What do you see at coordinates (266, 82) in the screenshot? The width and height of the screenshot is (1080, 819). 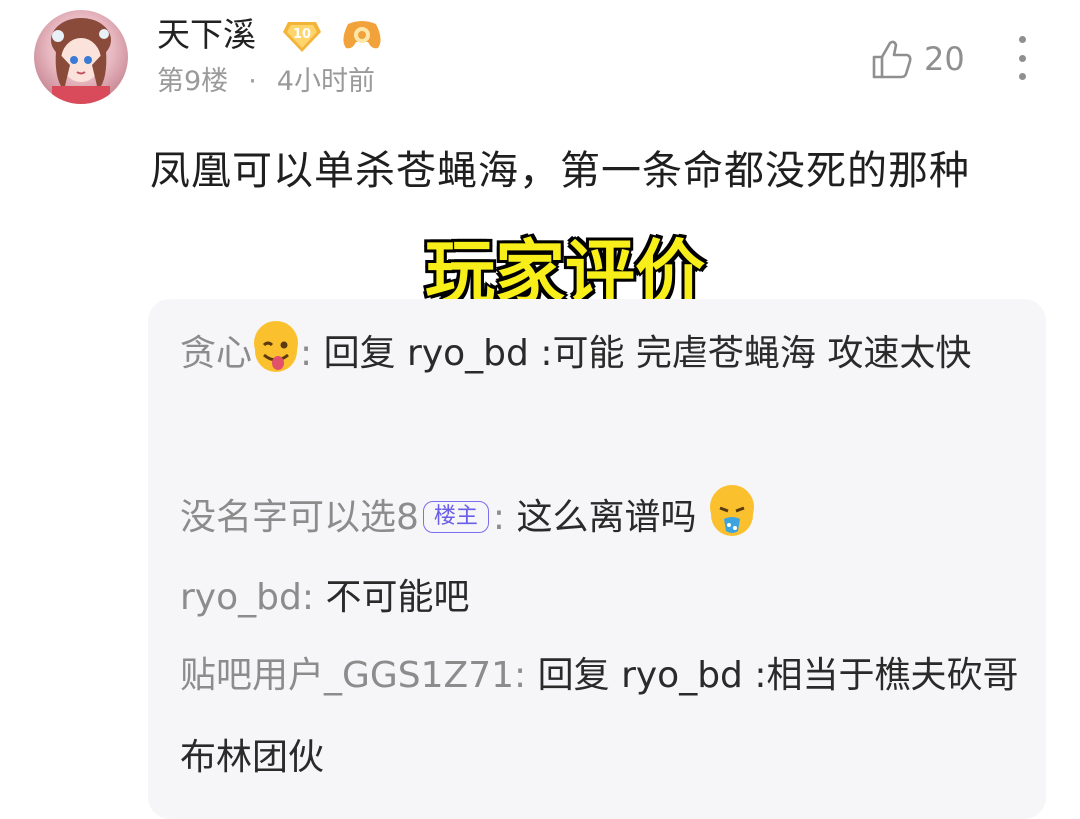 I see `post-meta: 第9楼 · 4小时前` at bounding box center [266, 82].